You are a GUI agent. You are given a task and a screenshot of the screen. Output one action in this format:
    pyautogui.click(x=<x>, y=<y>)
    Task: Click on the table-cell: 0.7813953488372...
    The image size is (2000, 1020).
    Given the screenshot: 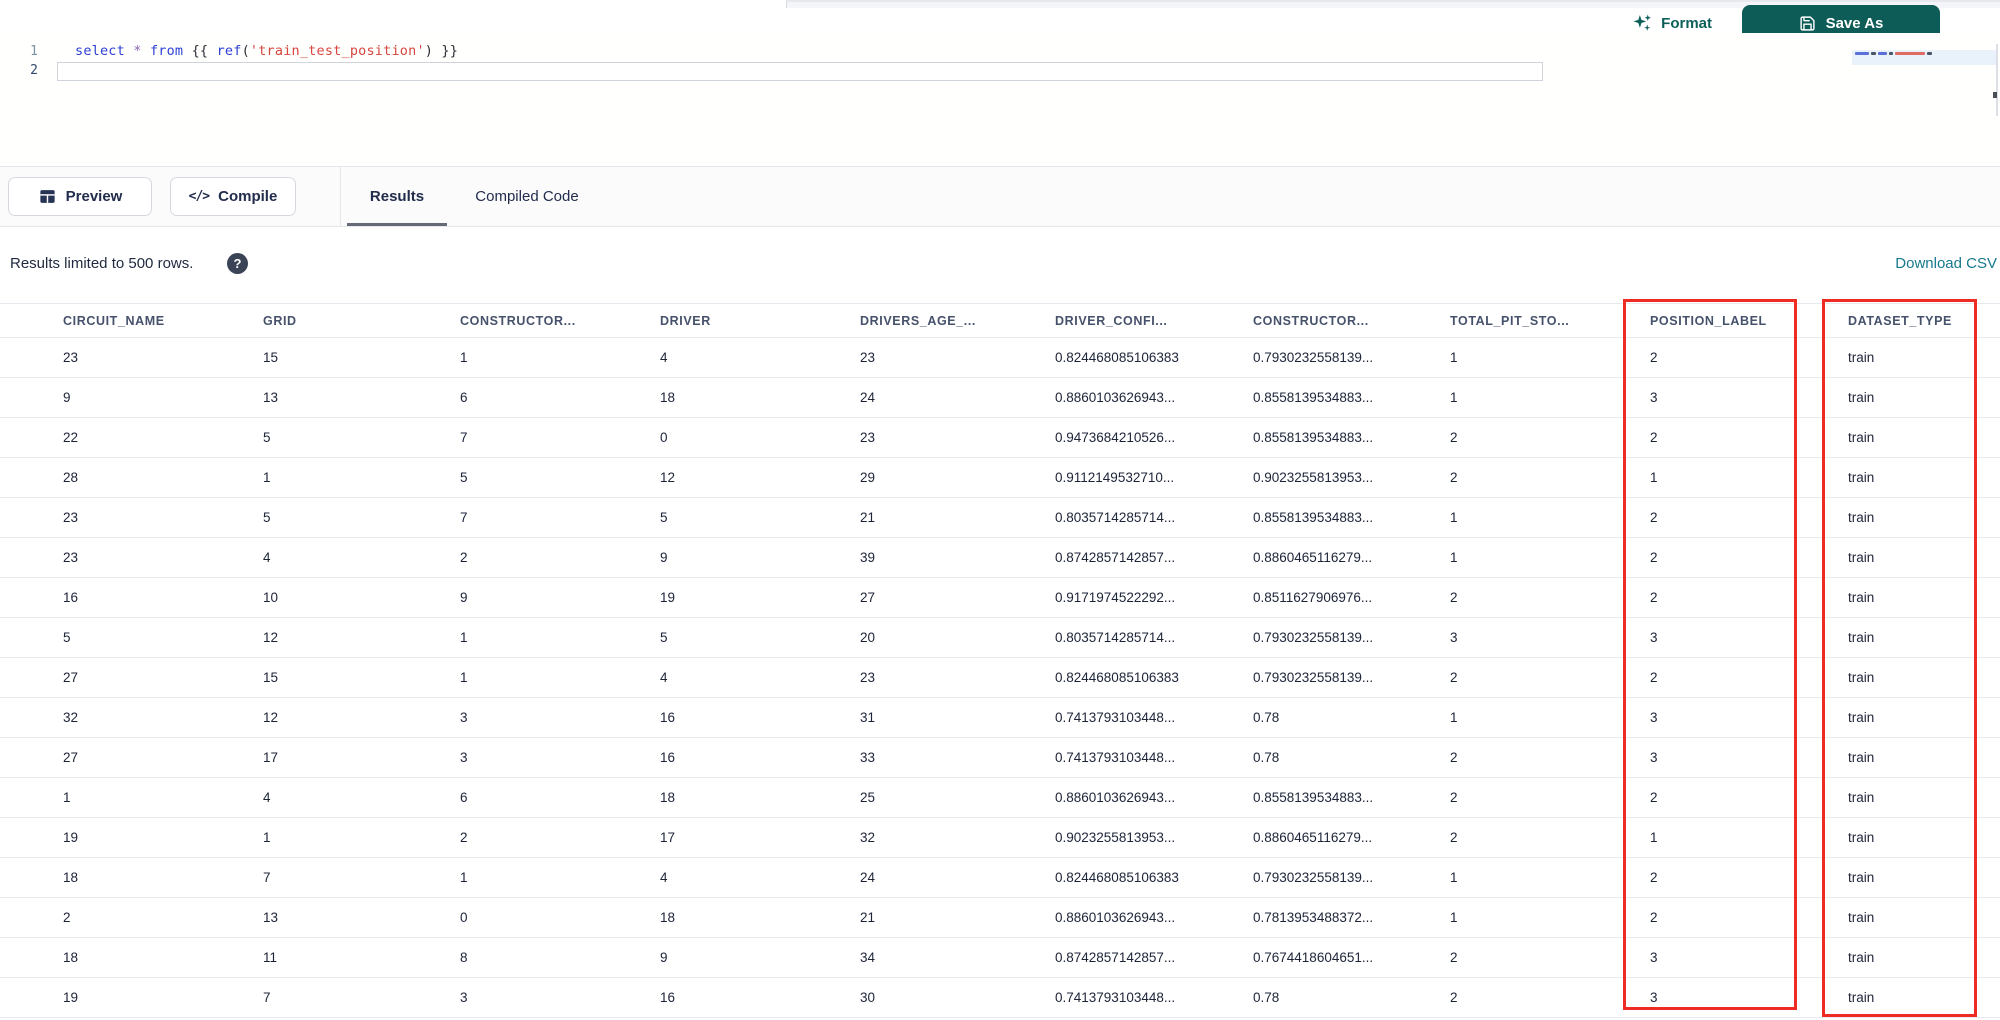 What is the action you would take?
    pyautogui.click(x=1313, y=917)
    